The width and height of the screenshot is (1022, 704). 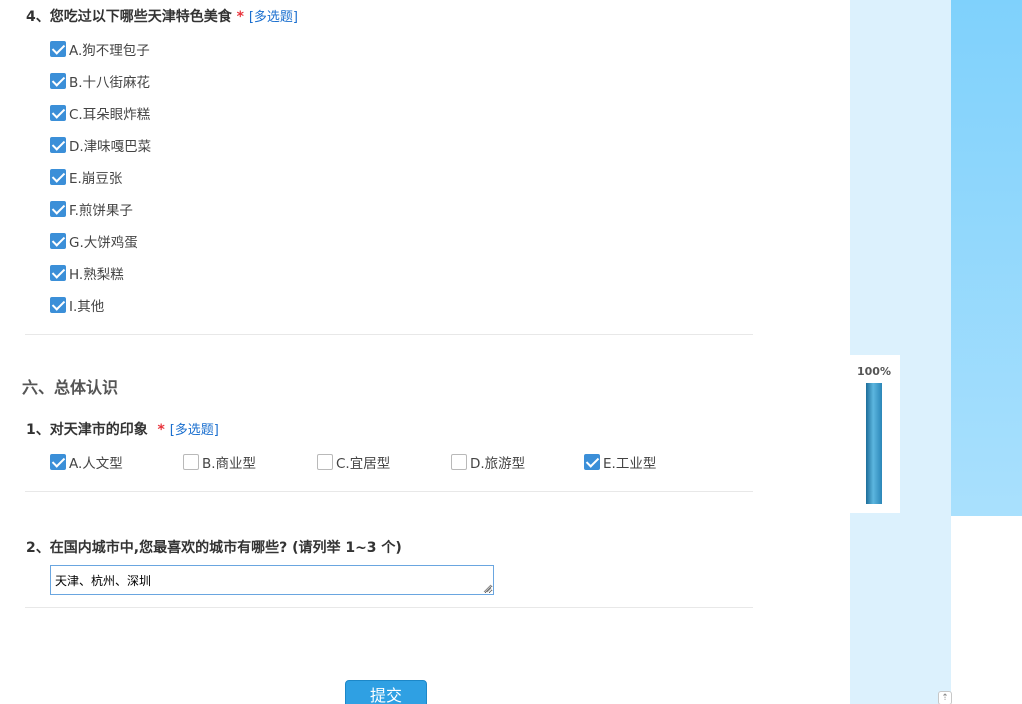 I want to click on q4-option-c: C.耳朵眼炸糕, so click(x=100, y=113).